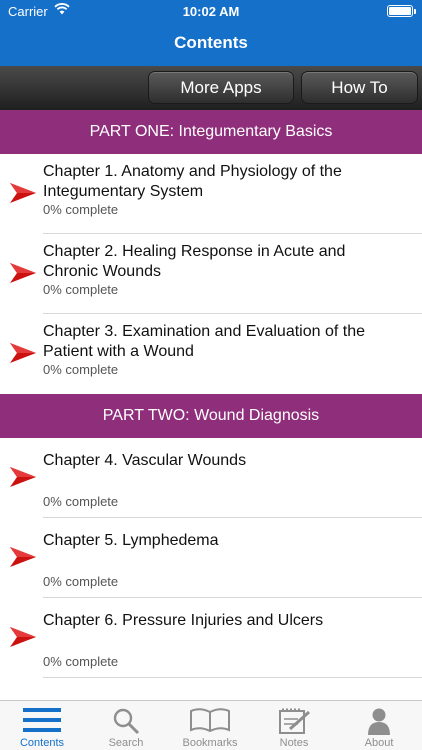 The height and width of the screenshot is (750, 422). What do you see at coordinates (131, 540) in the screenshot?
I see `chapter-title: Chapter 5. Lymphedema` at bounding box center [131, 540].